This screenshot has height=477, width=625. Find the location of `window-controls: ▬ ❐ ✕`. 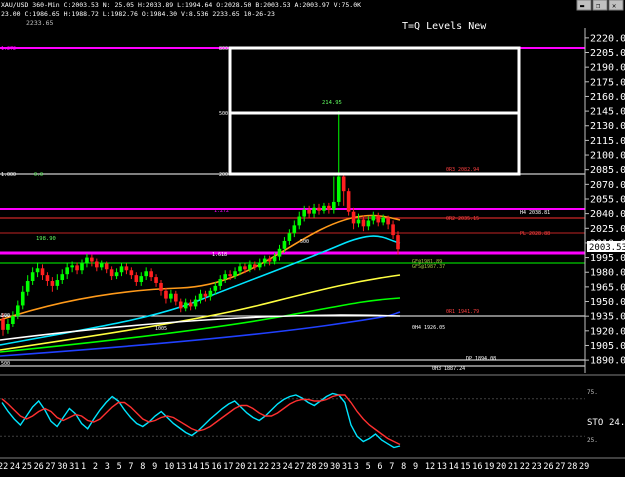

window-controls: ▬ ❐ ✕ is located at coordinates (600, 5).